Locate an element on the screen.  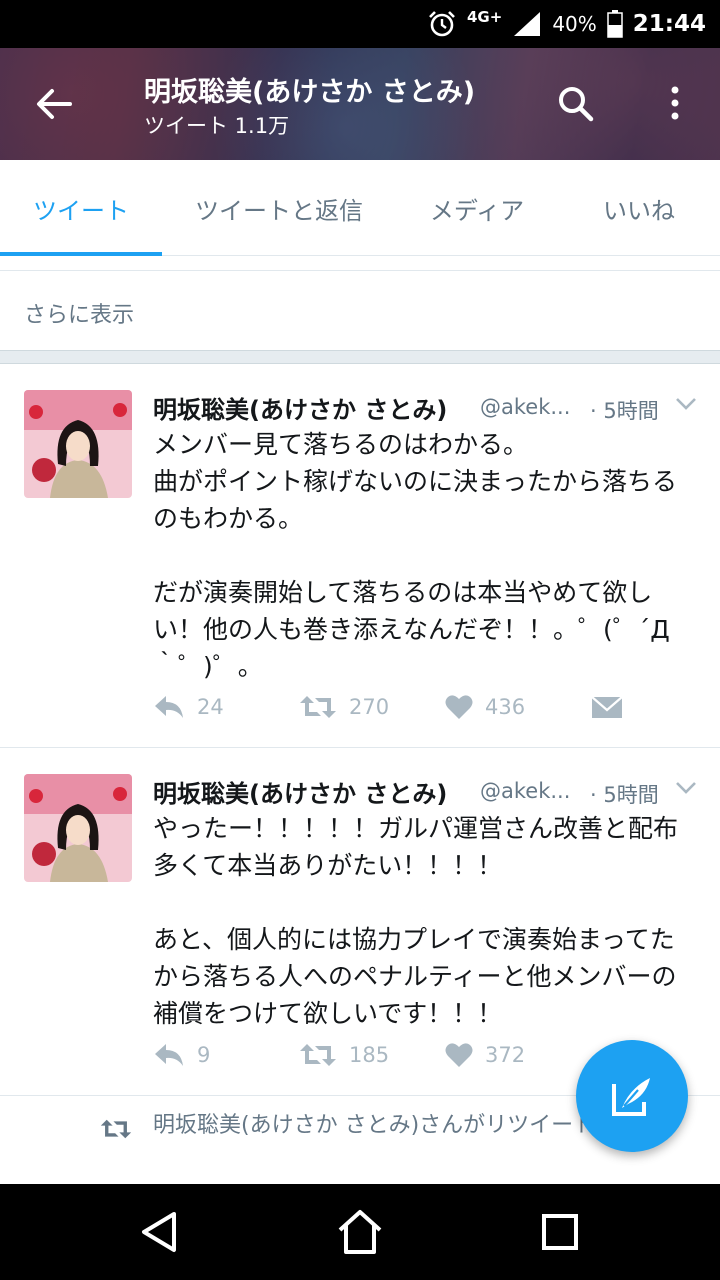
nav-recents-icon is located at coordinates (560, 1232).